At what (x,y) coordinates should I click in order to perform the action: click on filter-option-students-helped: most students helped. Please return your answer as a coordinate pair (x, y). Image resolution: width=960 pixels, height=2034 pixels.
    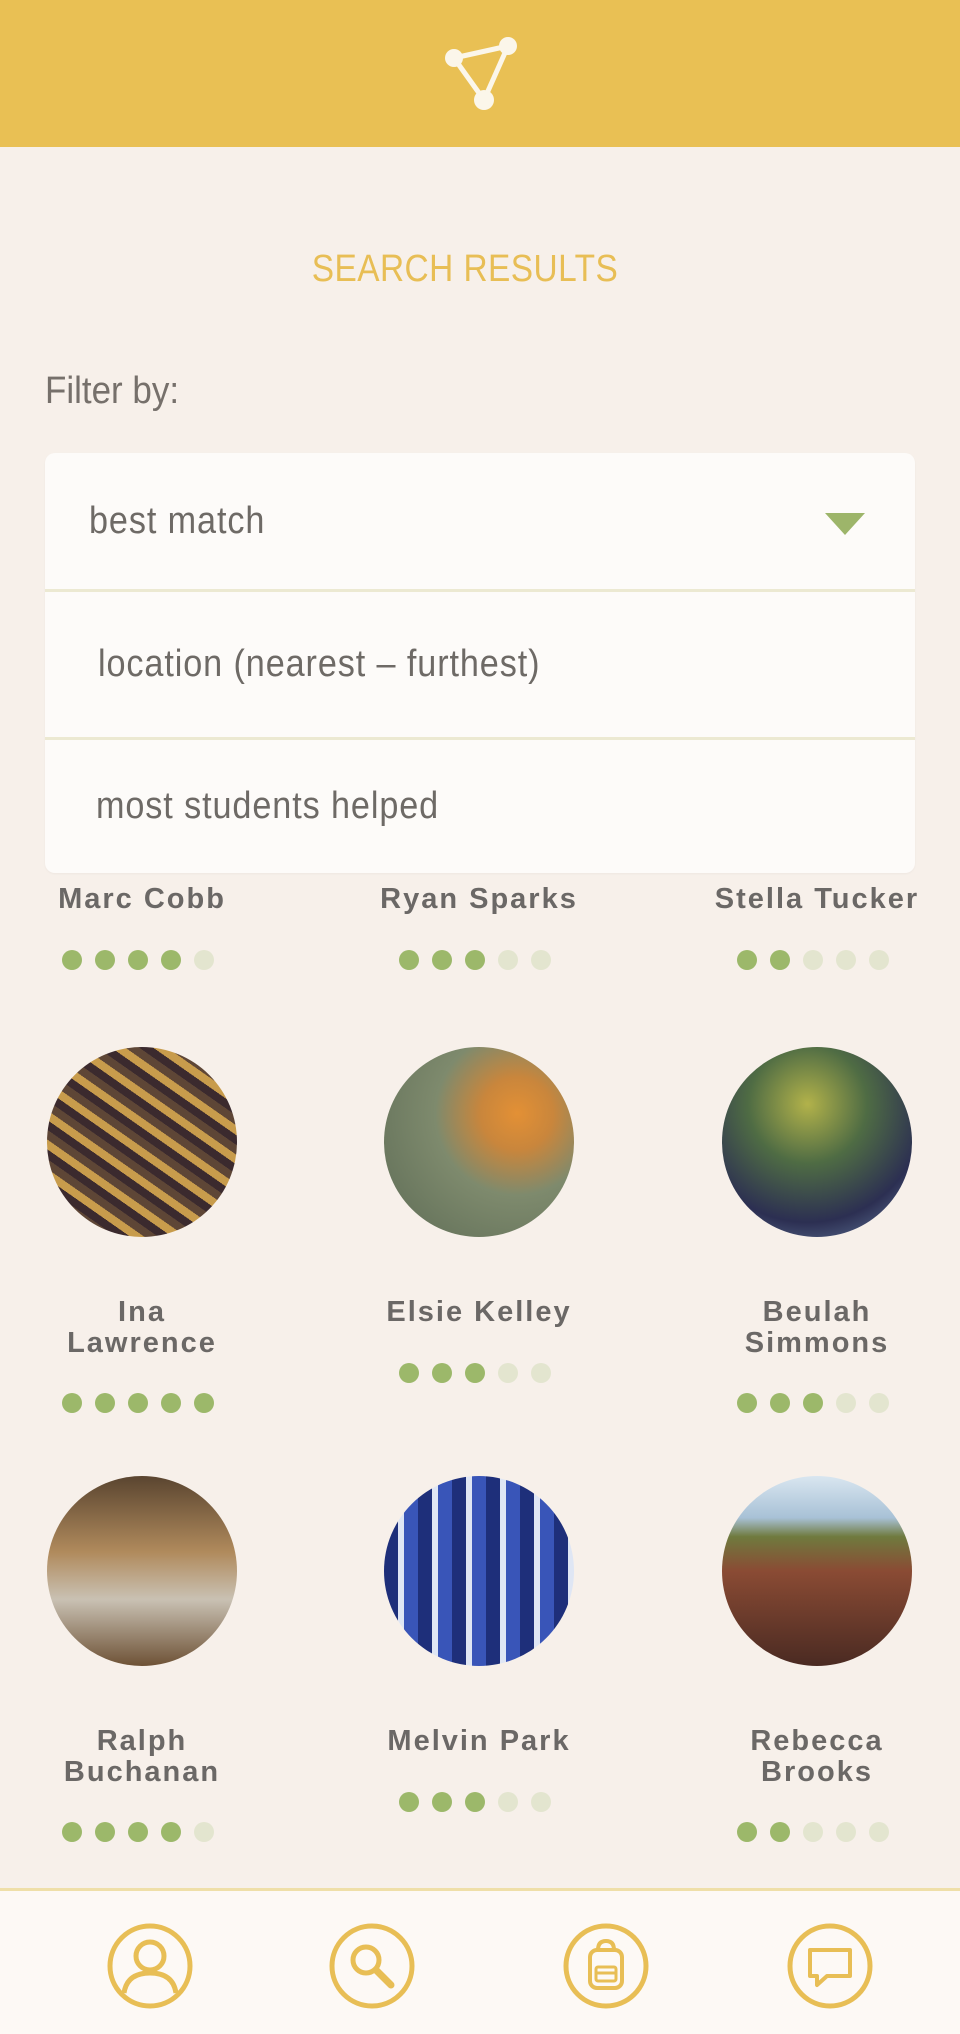
    Looking at the image, I should click on (480, 806).